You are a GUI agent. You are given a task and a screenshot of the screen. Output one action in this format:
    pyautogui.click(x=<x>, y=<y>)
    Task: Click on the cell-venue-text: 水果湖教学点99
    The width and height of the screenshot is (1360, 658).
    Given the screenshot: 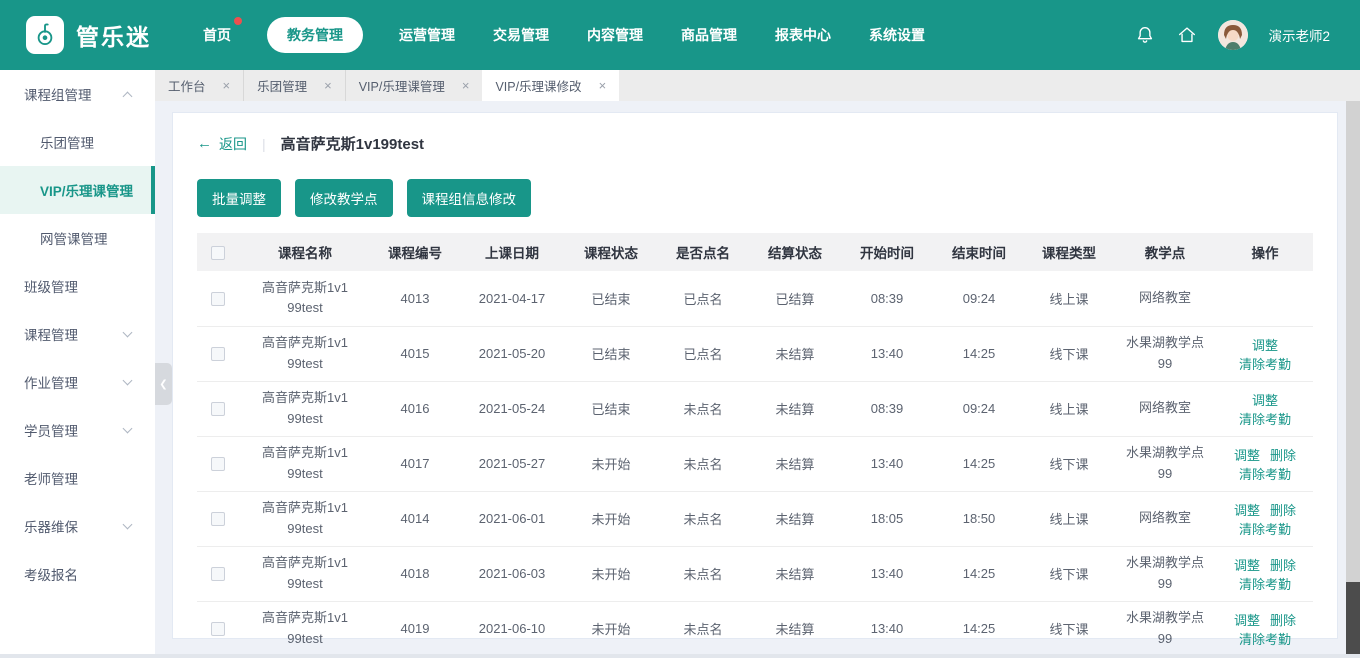 What is the action you would take?
    pyautogui.click(x=1164, y=573)
    